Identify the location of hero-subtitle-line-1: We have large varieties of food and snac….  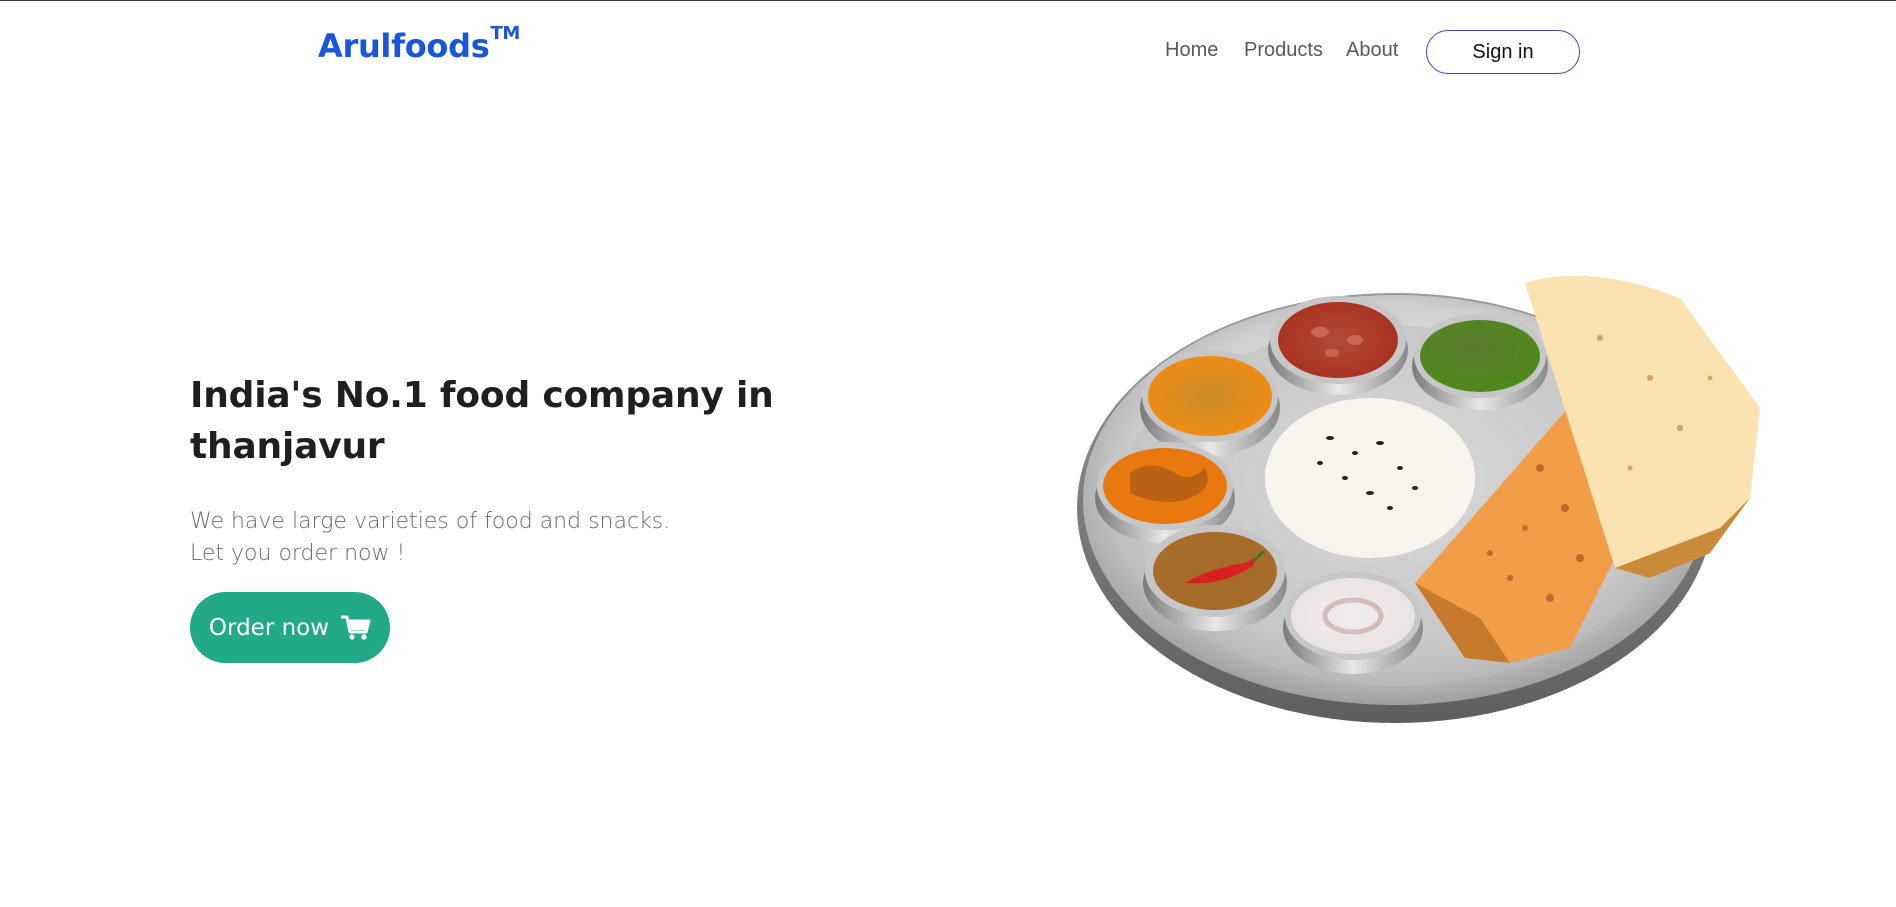
(430, 521).